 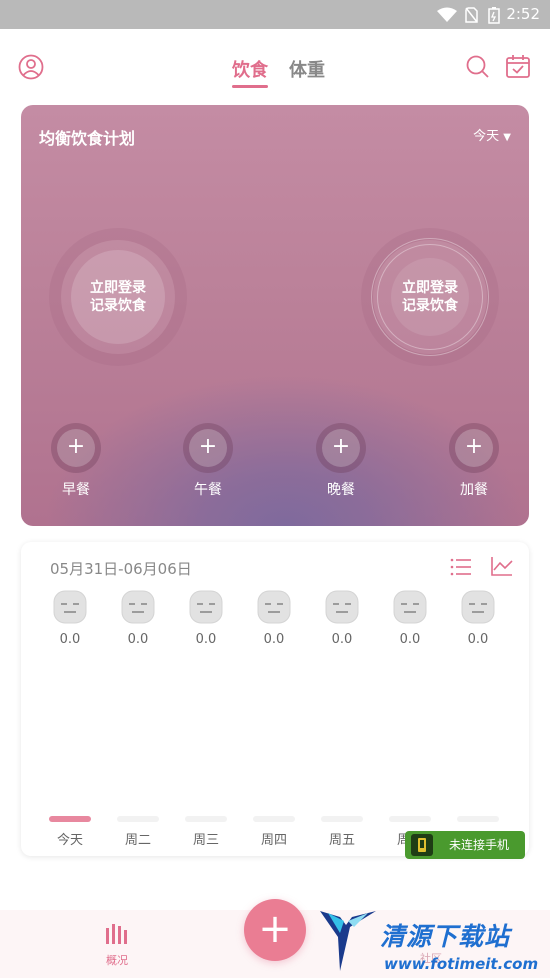 I want to click on meal-label: 晚餐, so click(x=341, y=490).